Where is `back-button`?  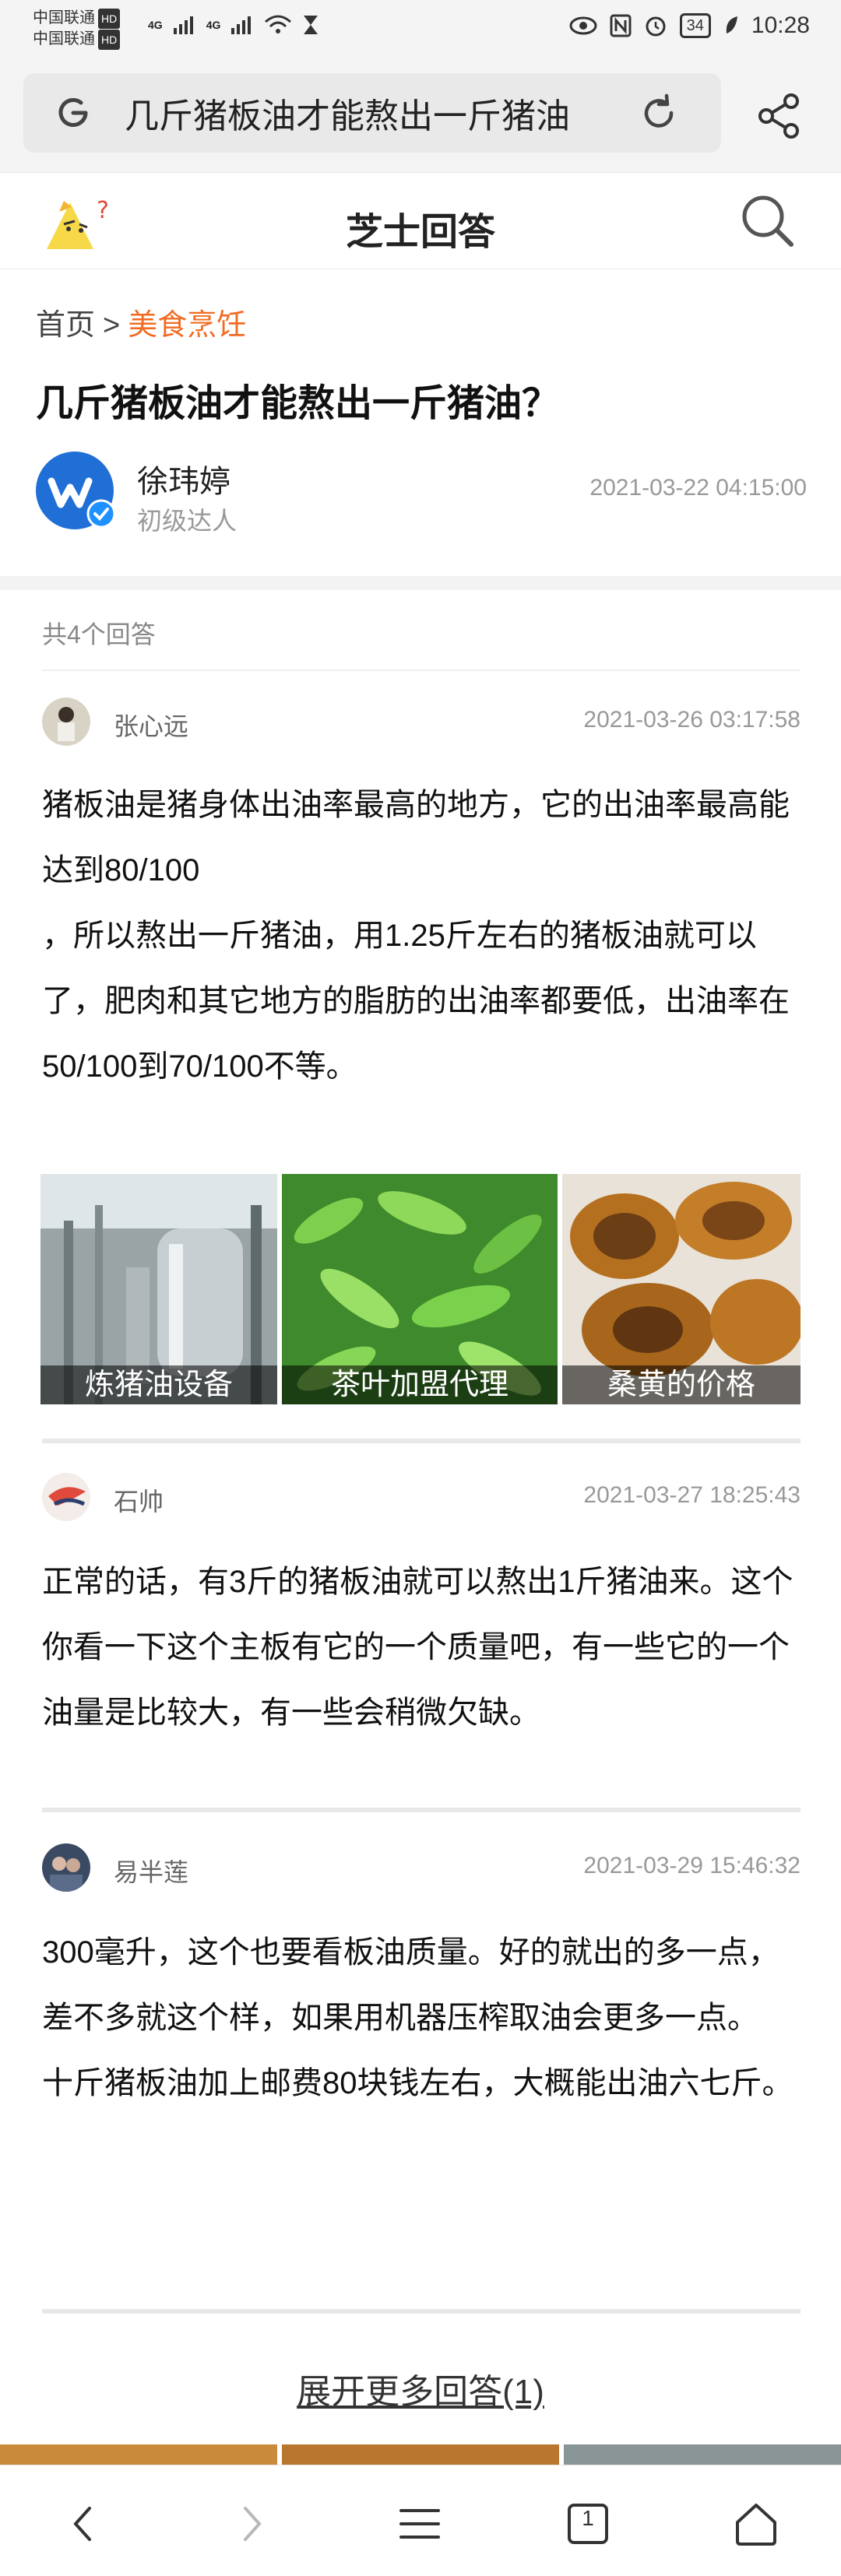 back-button is located at coordinates (83, 2524).